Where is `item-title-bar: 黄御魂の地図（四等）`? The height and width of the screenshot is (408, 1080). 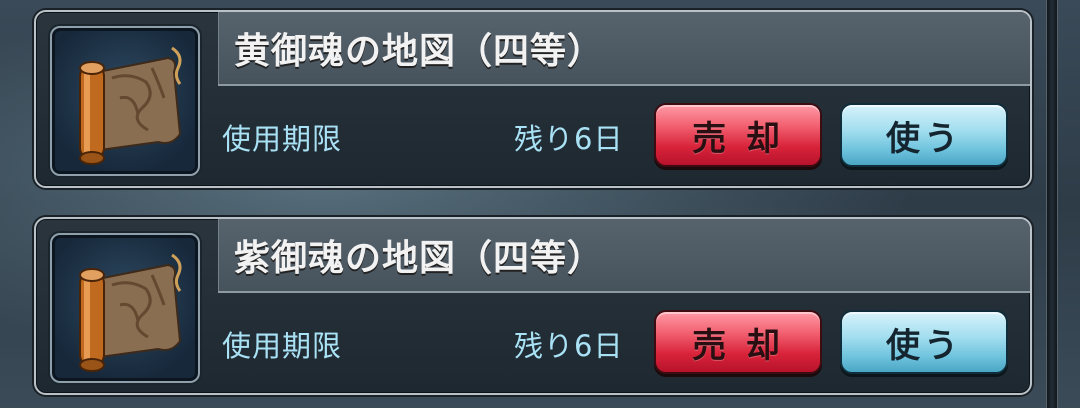
item-title-bar: 黄御魂の地図（四等） is located at coordinates (624, 49).